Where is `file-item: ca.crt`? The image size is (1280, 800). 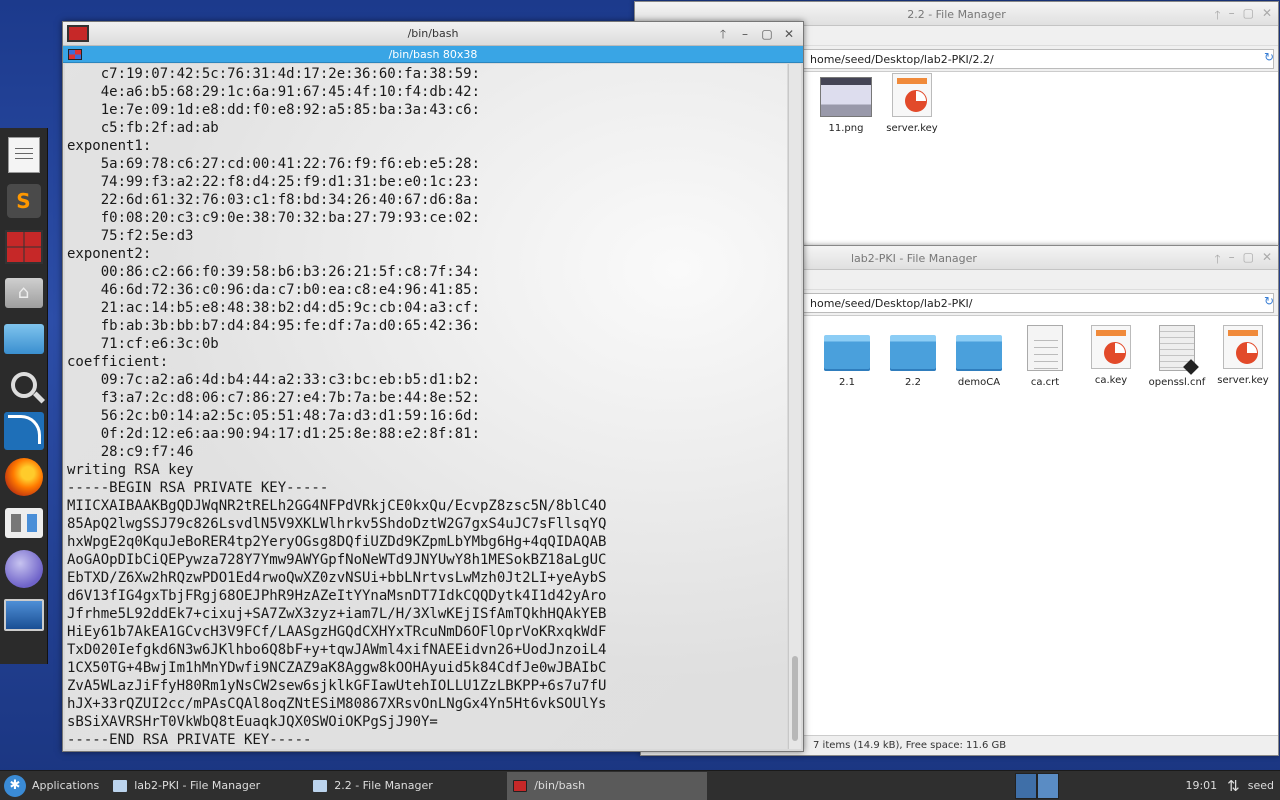 file-item: ca.crt is located at coordinates (1045, 363).